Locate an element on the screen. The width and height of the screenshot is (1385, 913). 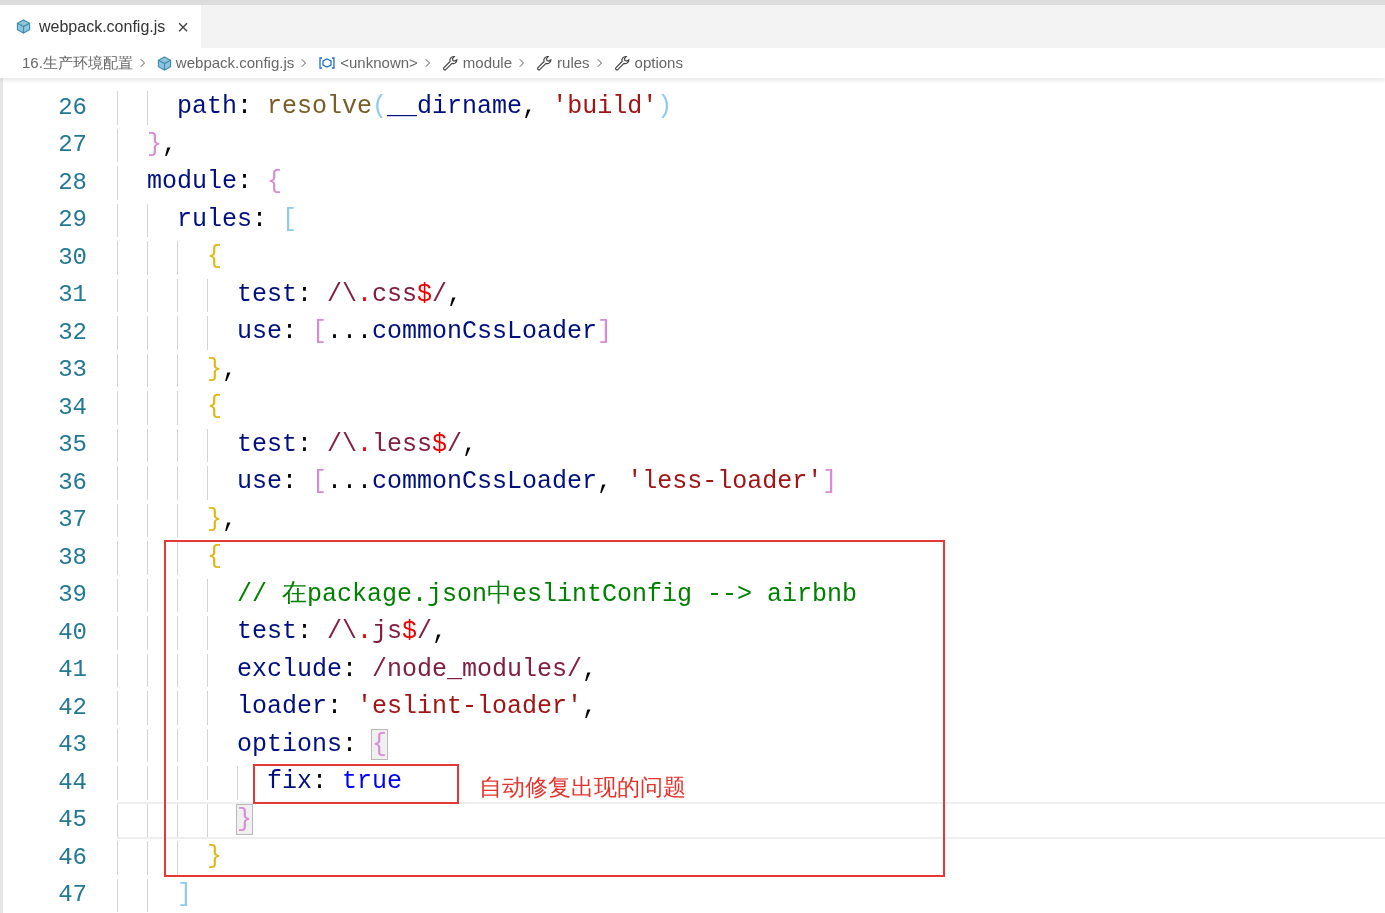
line-number: 40 is located at coordinates (72, 632).